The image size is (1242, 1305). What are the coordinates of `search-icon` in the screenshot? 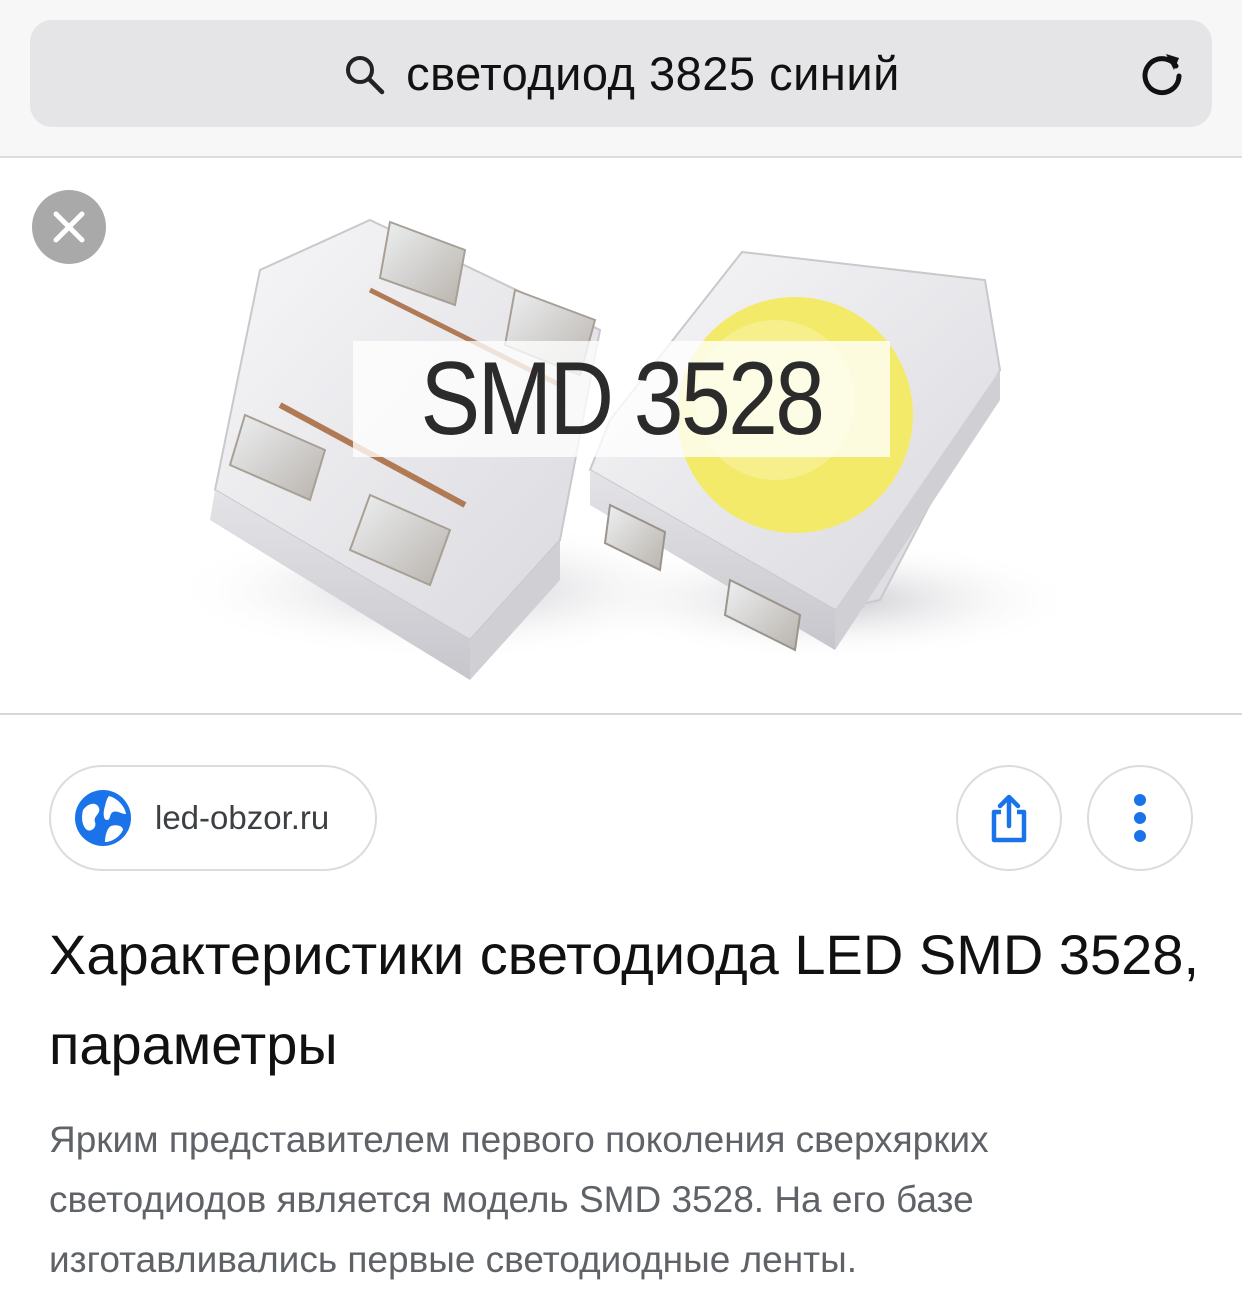 It's located at (365, 74).